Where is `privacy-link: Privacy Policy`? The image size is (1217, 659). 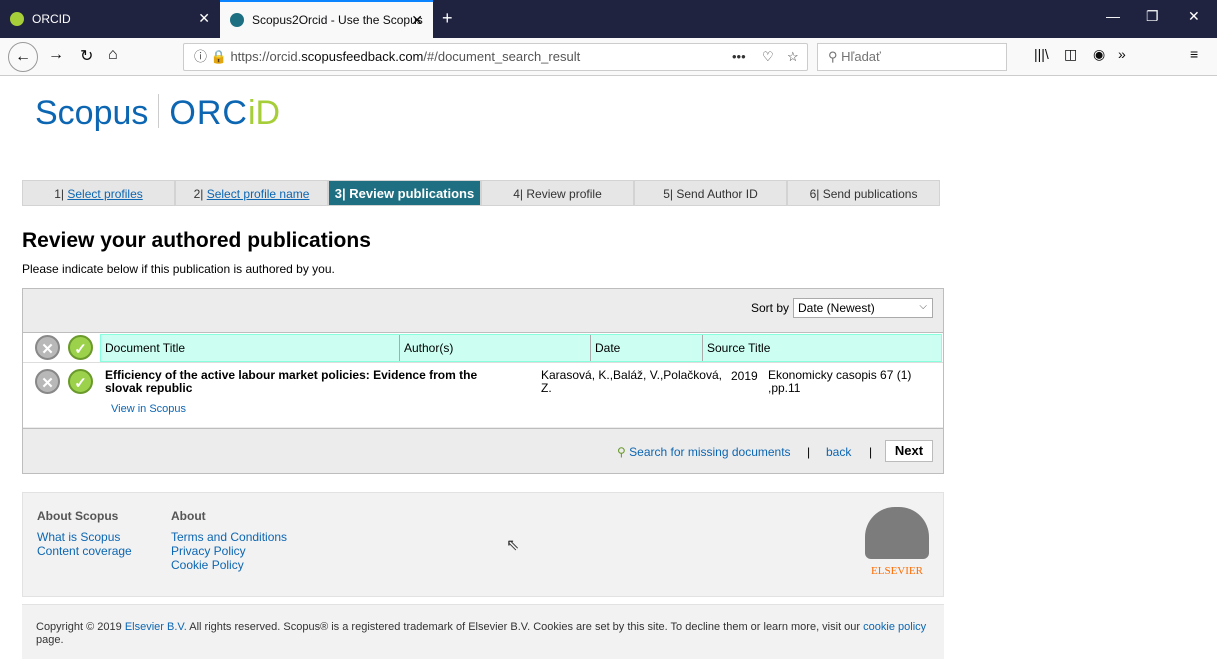 privacy-link: Privacy Policy is located at coordinates (229, 551).